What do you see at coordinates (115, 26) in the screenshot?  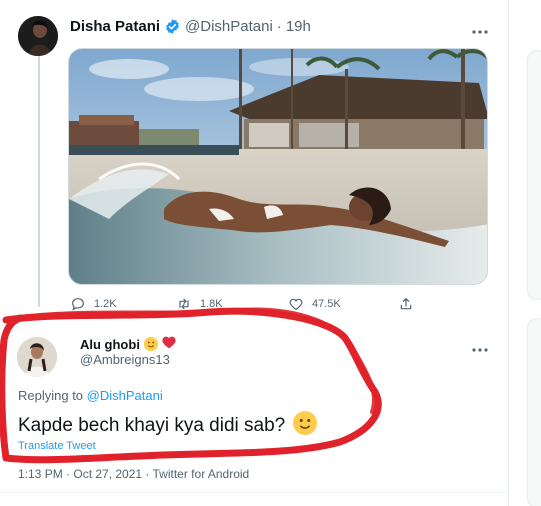 I see `author-name: Disha Patani` at bounding box center [115, 26].